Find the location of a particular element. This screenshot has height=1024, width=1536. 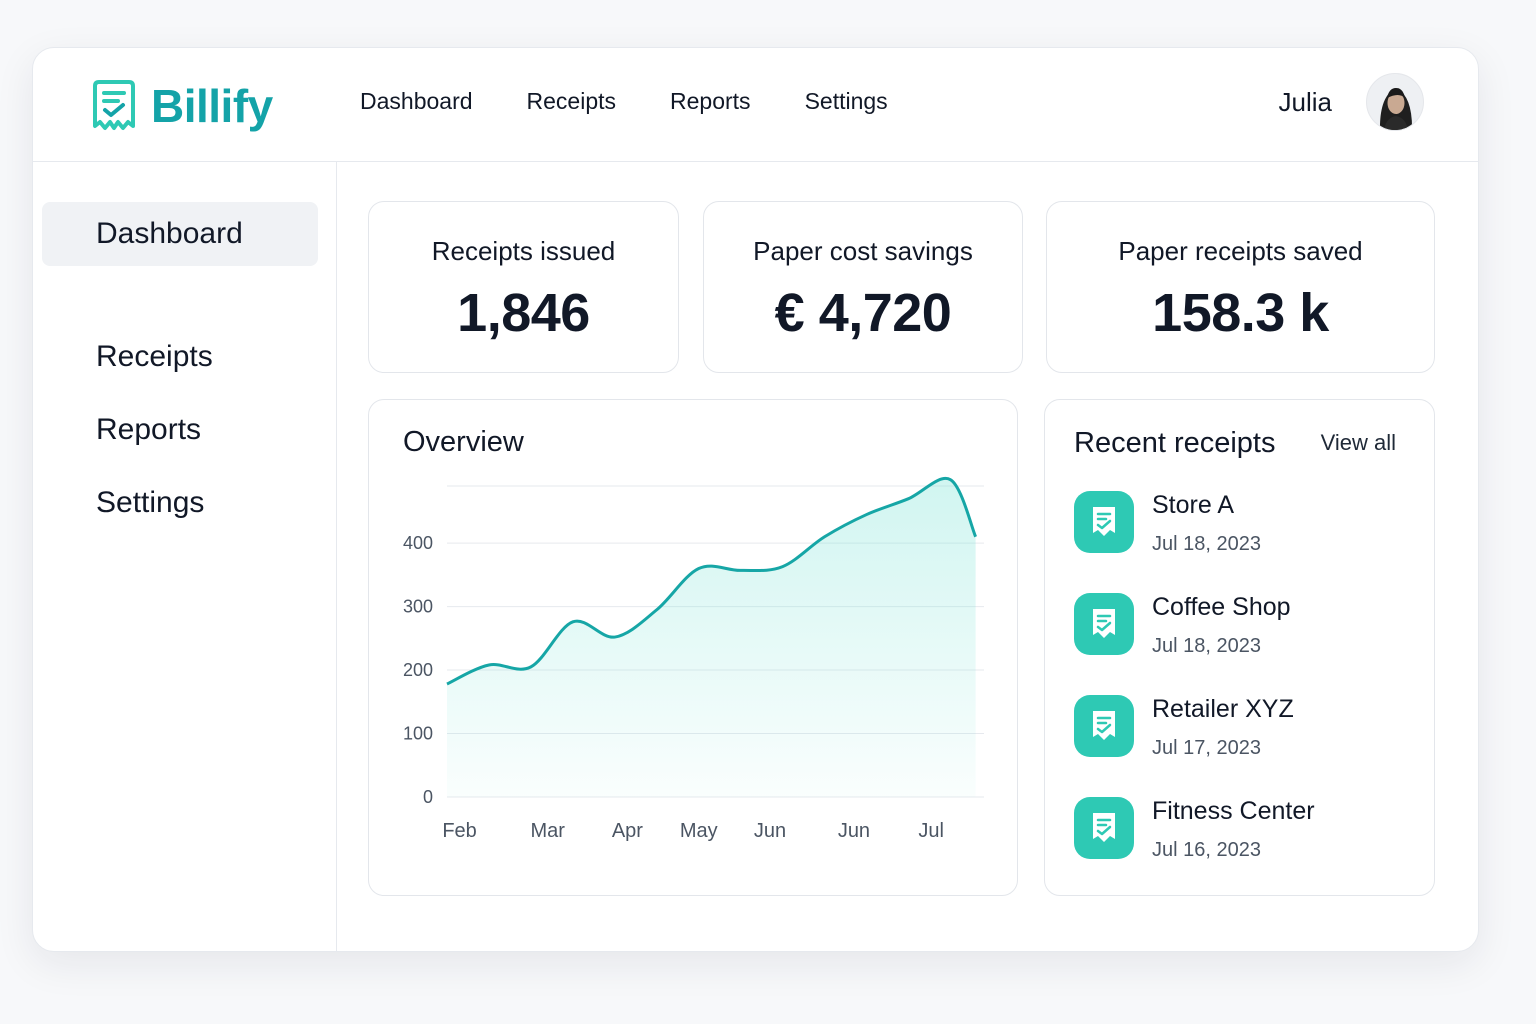

topnav-item-reports: Reports is located at coordinates (710, 101).